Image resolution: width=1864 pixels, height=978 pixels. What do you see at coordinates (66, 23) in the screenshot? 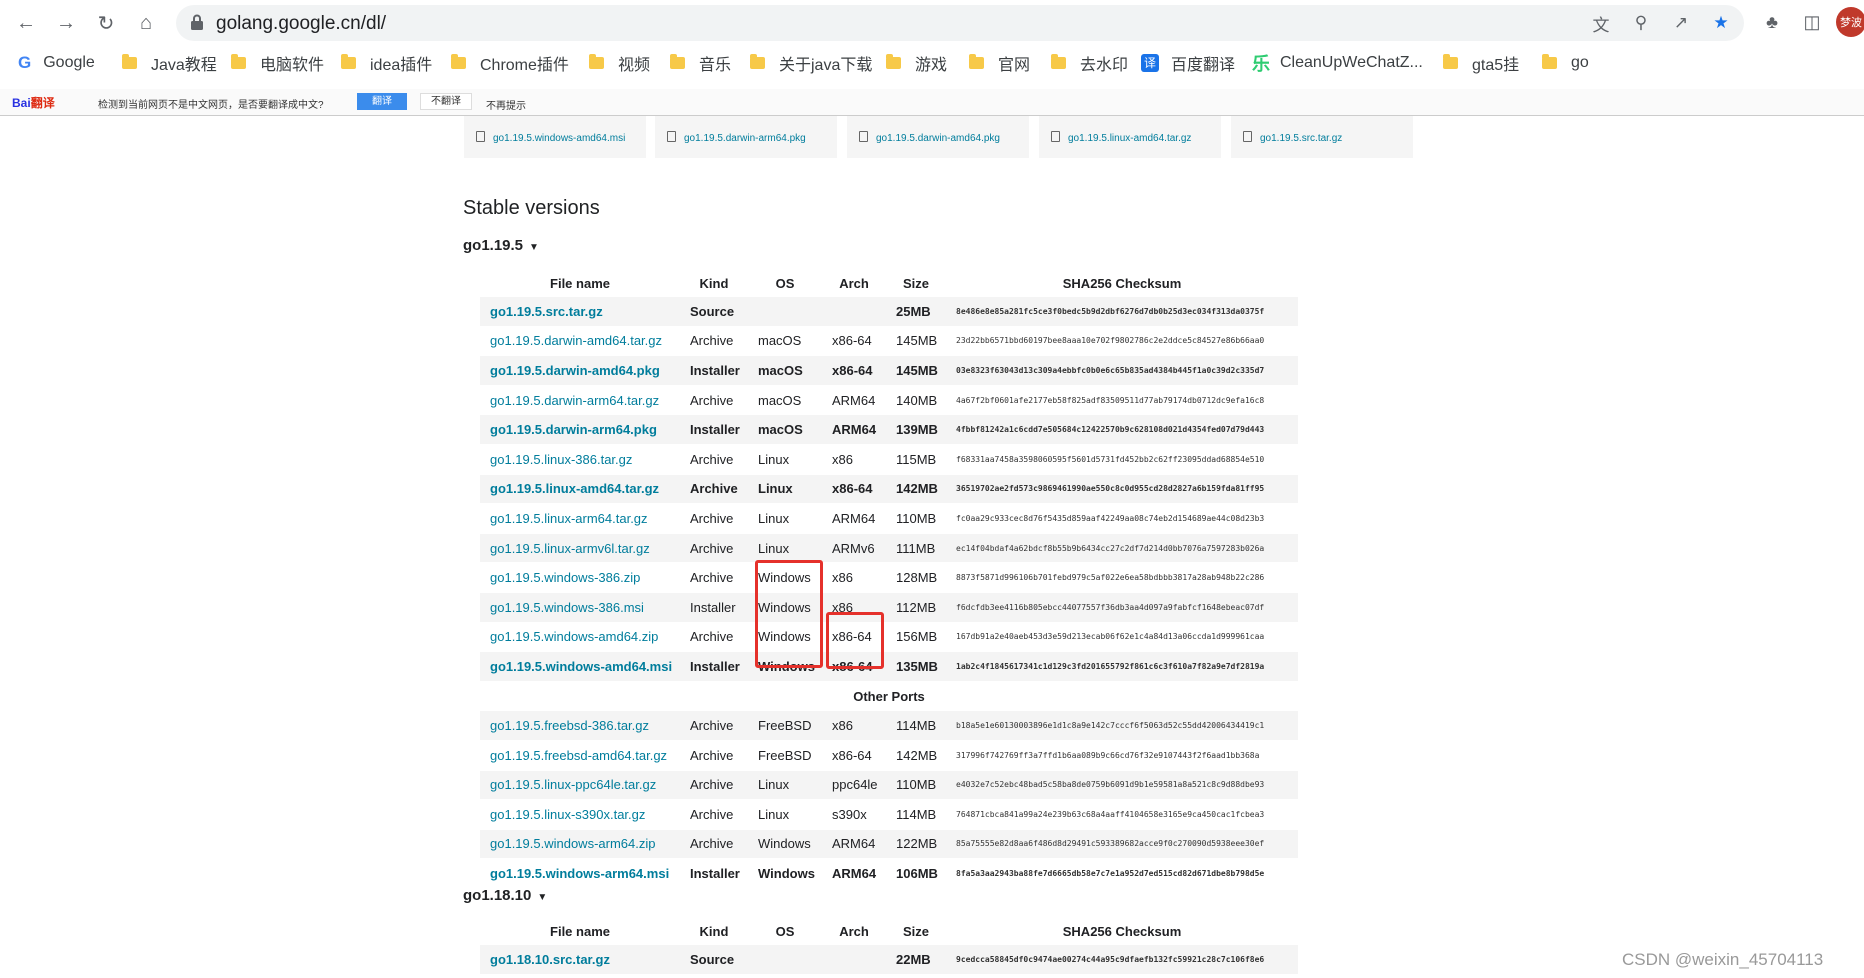
I see `forward-icon: →` at bounding box center [66, 23].